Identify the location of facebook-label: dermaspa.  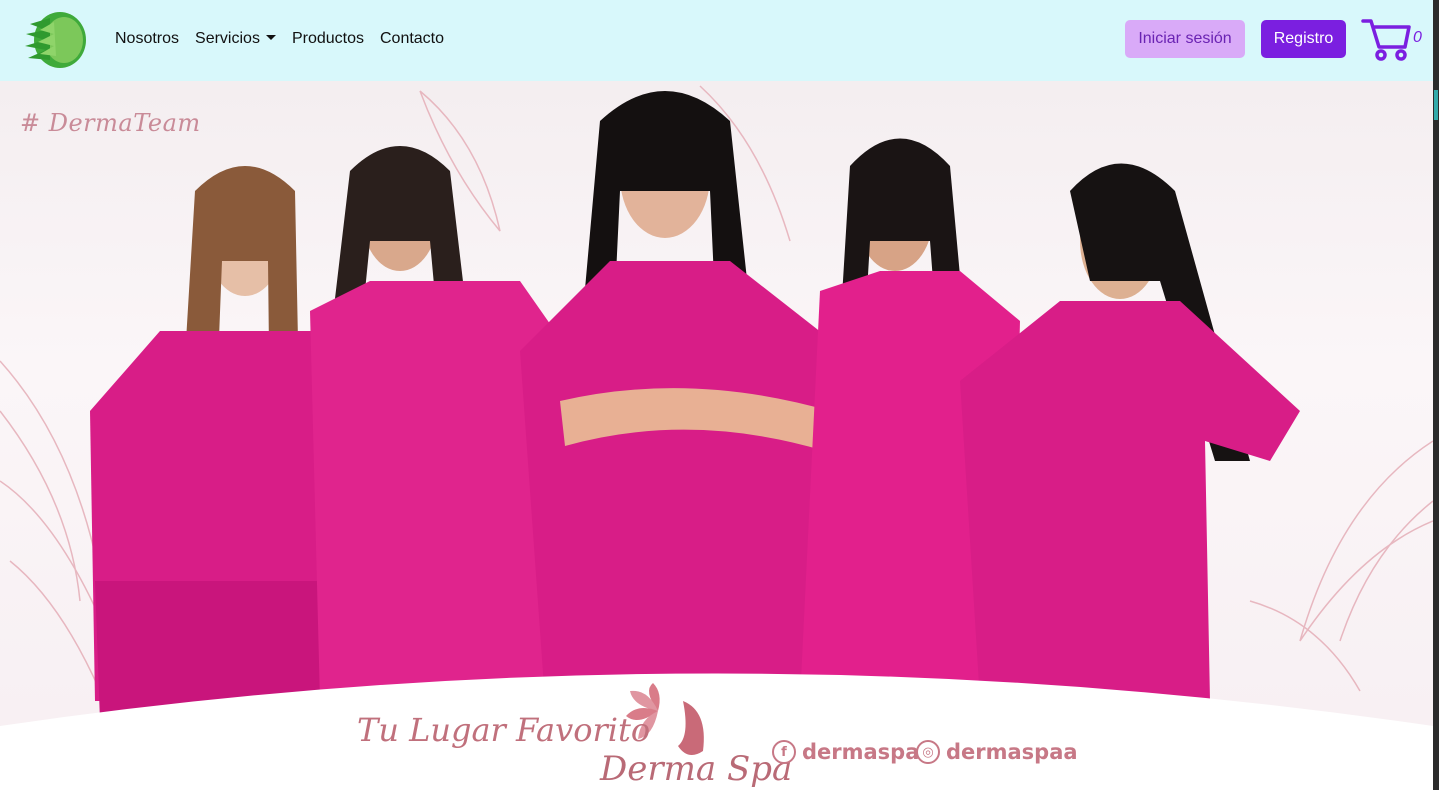
(861, 752).